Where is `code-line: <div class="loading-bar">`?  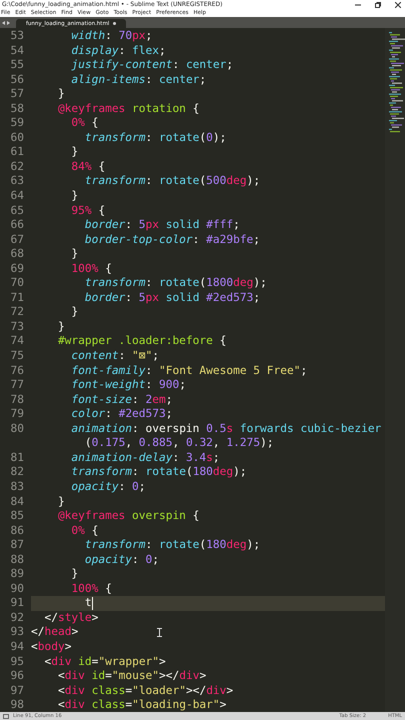
code-line: <div class="loading-bar"> is located at coordinates (141, 705).